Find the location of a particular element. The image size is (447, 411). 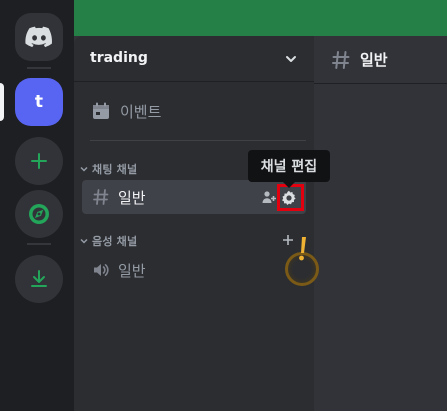

server-name: trading is located at coordinates (119, 58).